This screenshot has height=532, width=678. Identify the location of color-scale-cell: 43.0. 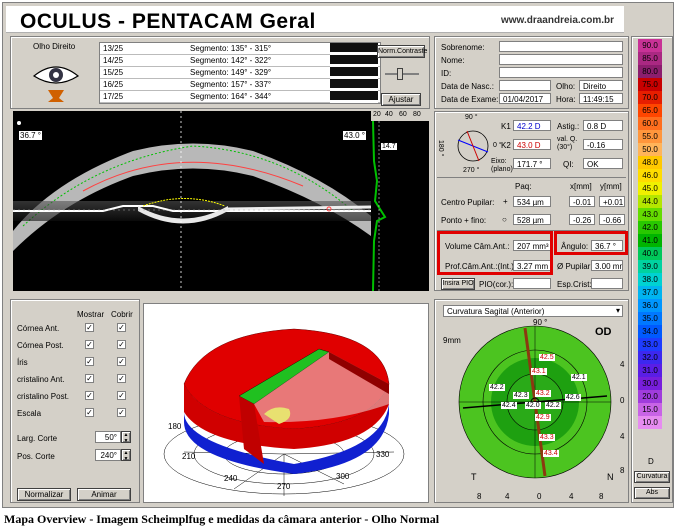
(650, 214).